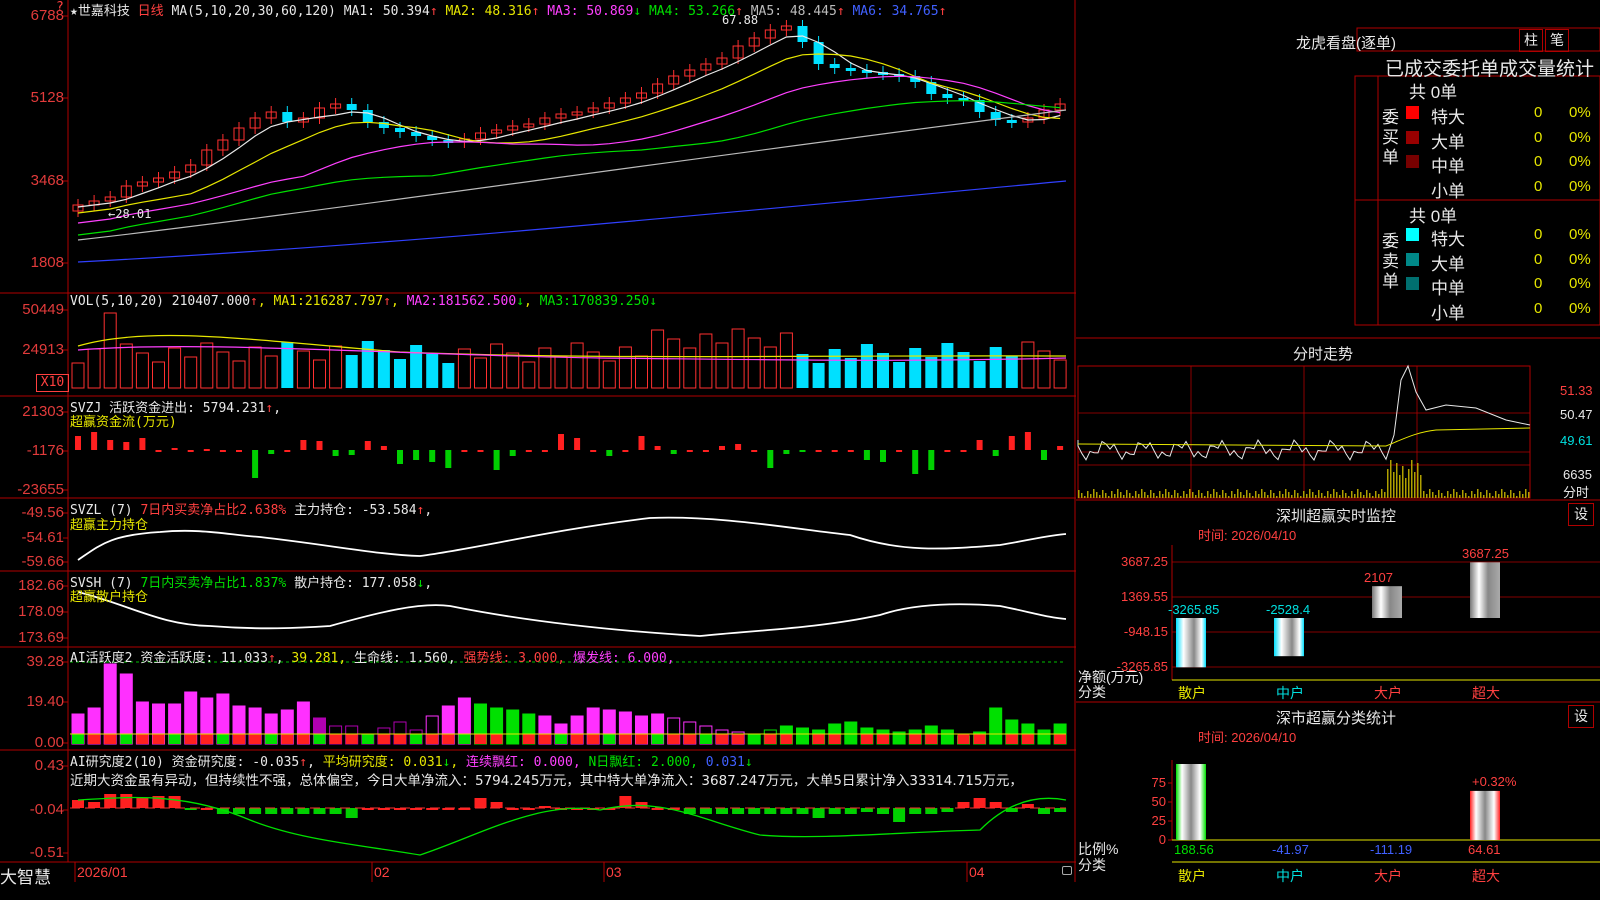 This screenshot has height=900, width=1600. Describe the element at coordinates (1145, 631) in the screenshot. I see `monitor-y-label: -948.15` at that location.